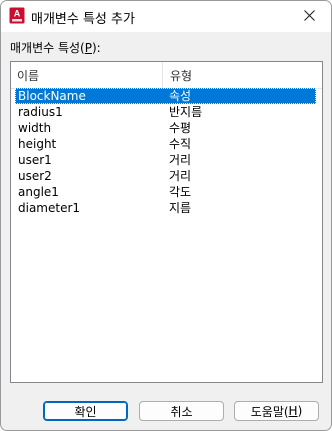  I want to click on list-header: 이름 유형, so click(166, 75).